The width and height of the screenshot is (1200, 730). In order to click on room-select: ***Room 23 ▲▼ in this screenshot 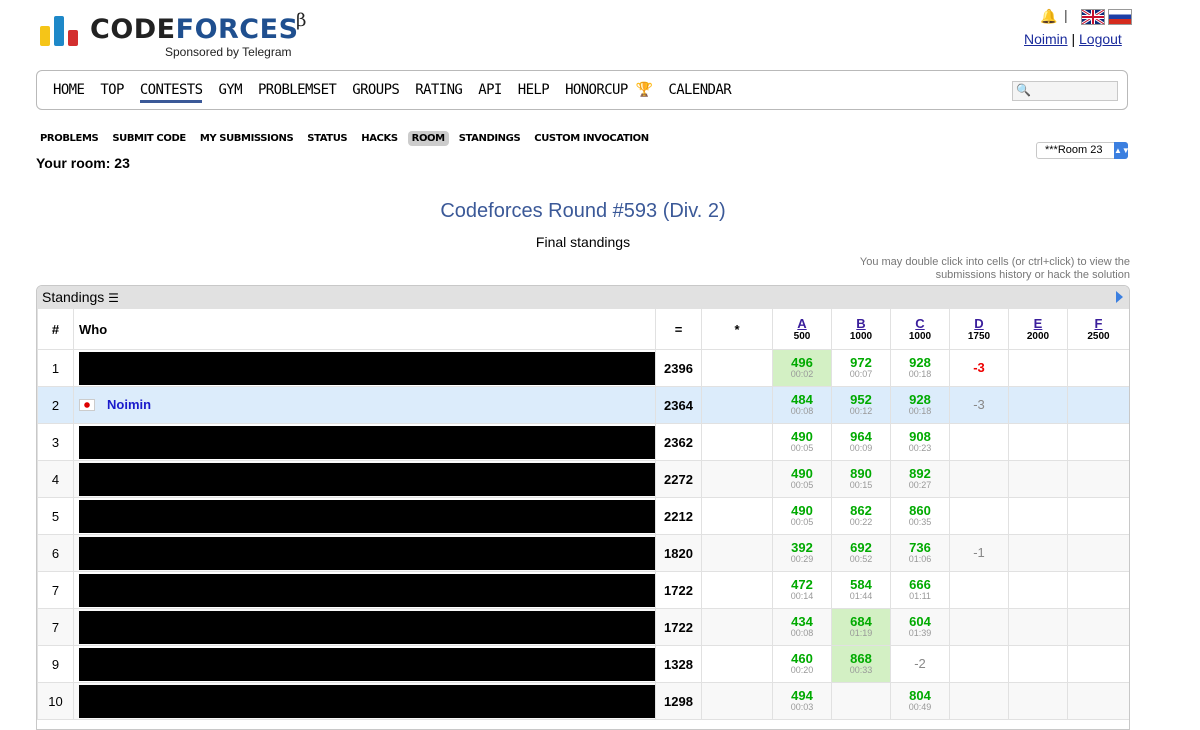, I will do `click(1083, 150)`.